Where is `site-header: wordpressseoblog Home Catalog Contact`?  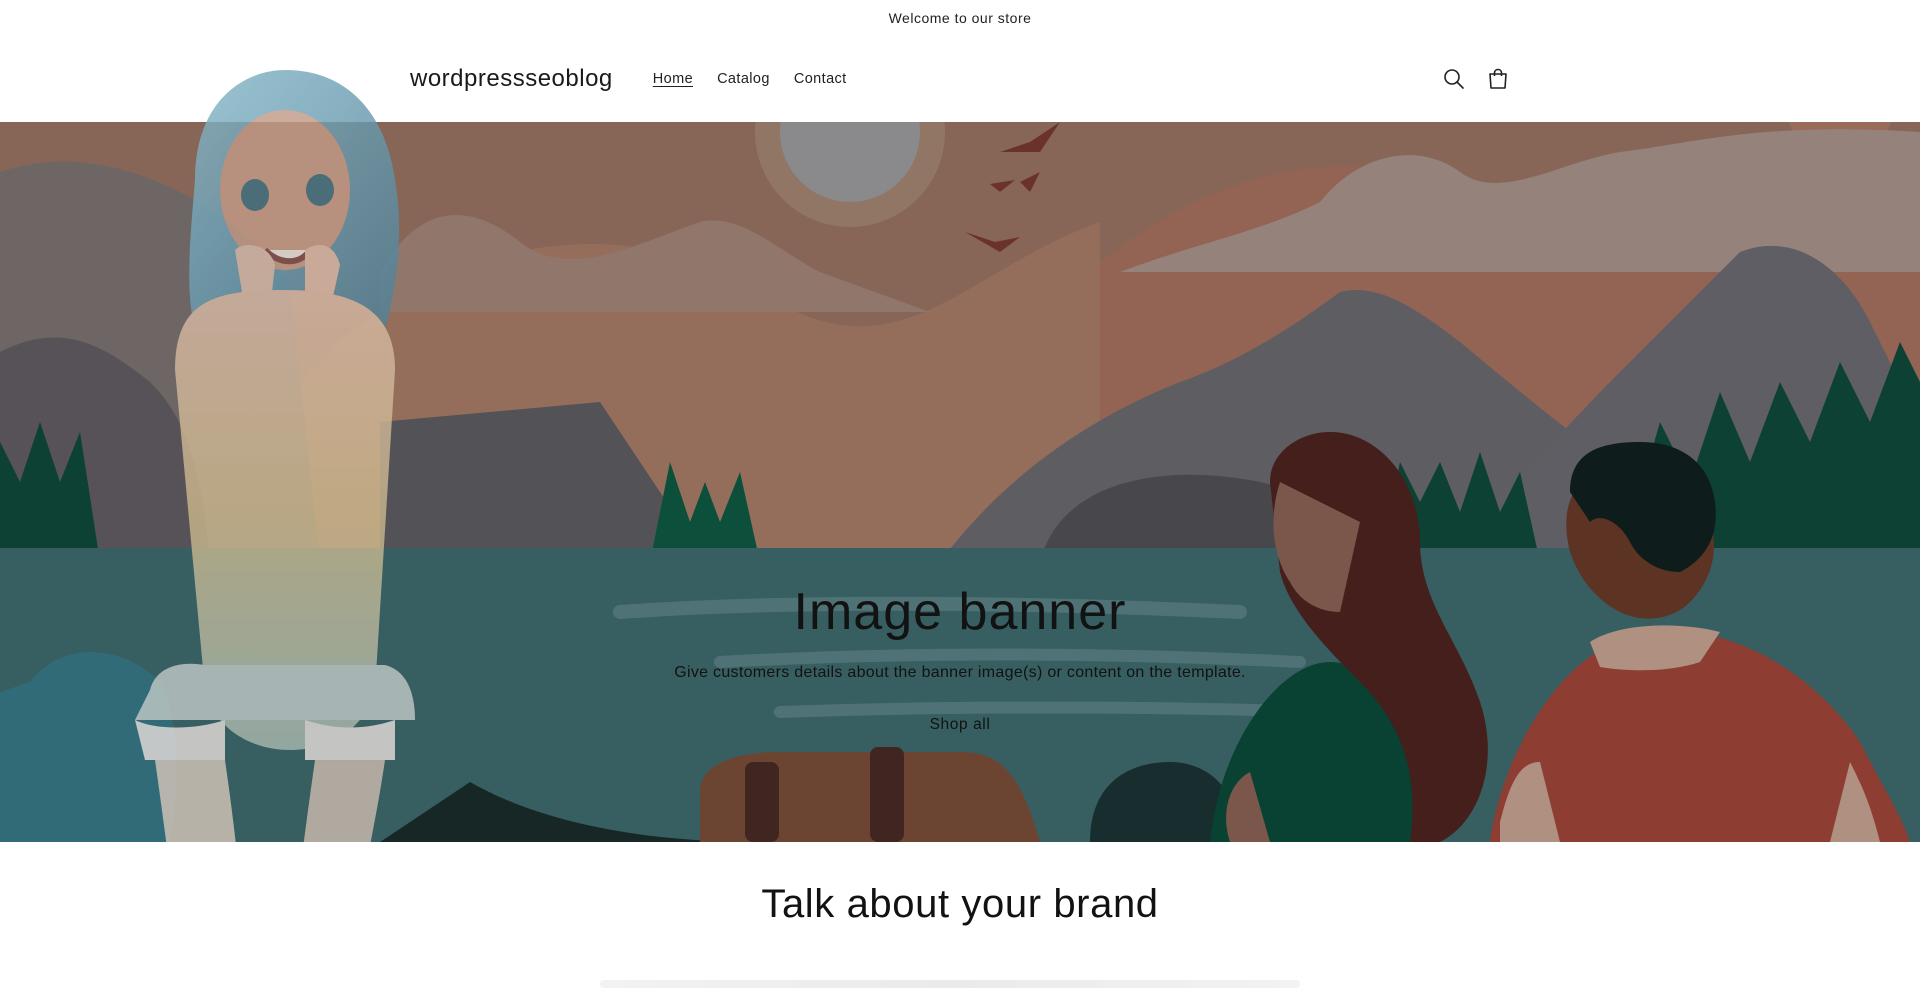 site-header: wordpressseoblog Home Catalog Contact is located at coordinates (960, 79).